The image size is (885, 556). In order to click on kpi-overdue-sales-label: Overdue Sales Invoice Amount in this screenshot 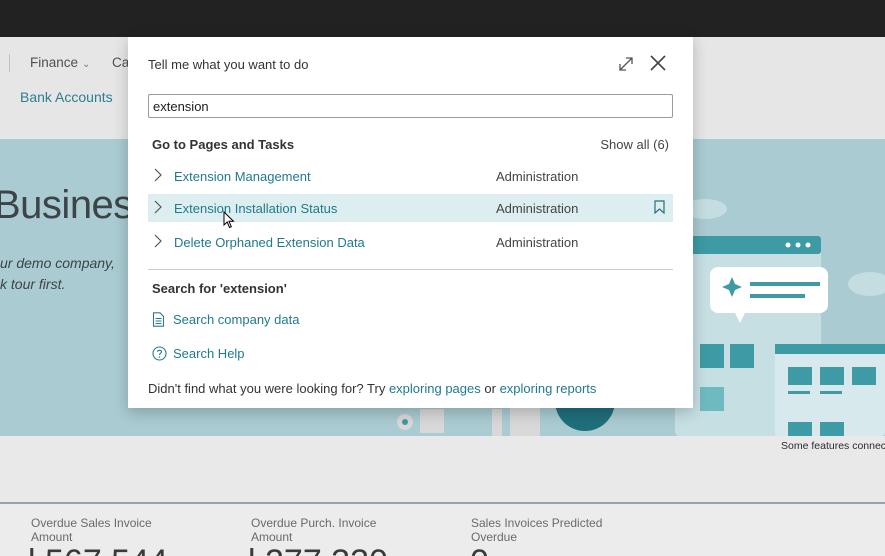, I will do `click(91, 530)`.